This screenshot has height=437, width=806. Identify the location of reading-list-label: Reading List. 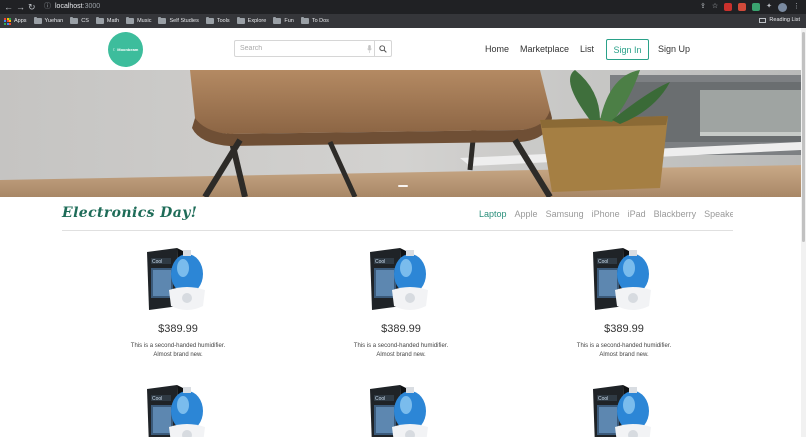
(784, 20).